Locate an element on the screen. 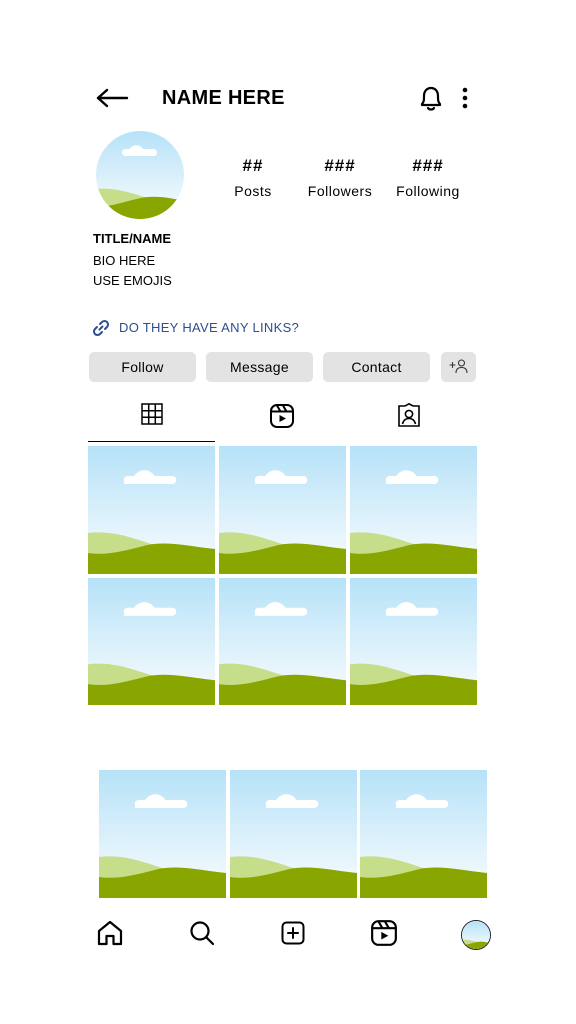  add-user-button is located at coordinates (458, 367).